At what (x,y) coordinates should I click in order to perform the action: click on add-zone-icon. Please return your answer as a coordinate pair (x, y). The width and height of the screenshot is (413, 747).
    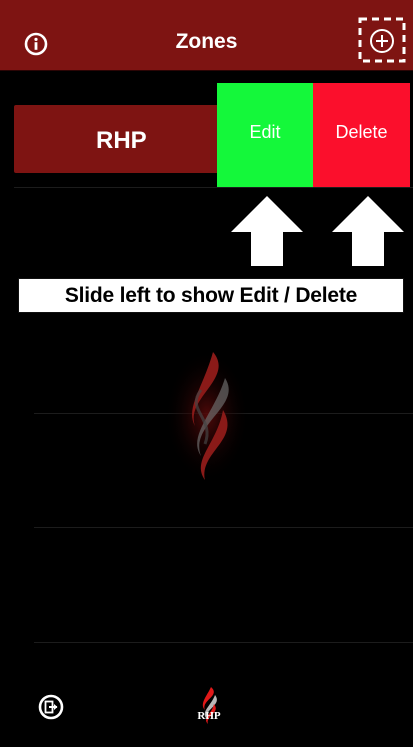
    Looking at the image, I should click on (382, 41).